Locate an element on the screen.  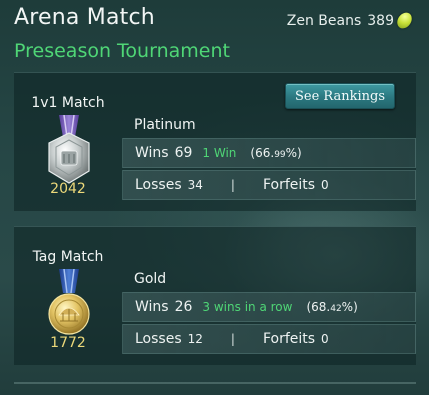
currency-display: Zen Beans 389 is located at coordinates (350, 20).